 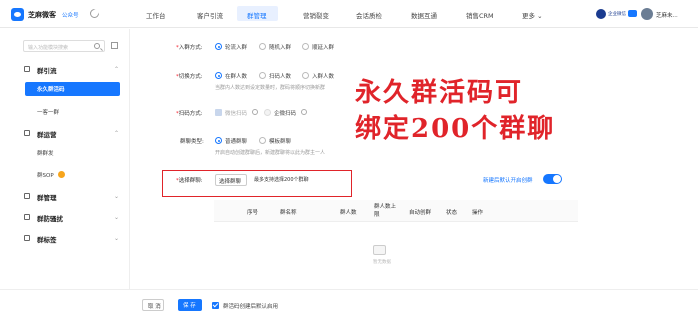 What do you see at coordinates (72, 175) in the screenshot?
I see `sidebar-item-group-sop: 群SOP` at bounding box center [72, 175].